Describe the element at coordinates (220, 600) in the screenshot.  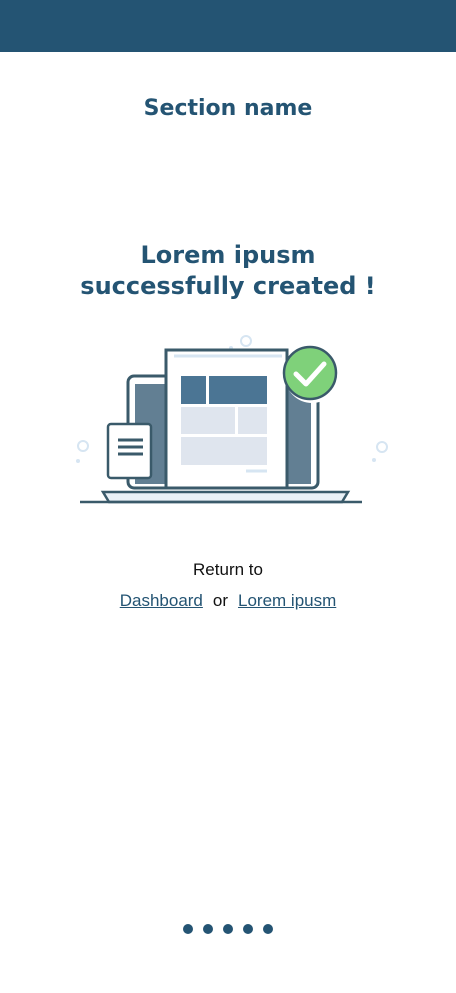
I see `or-label: or` at that location.